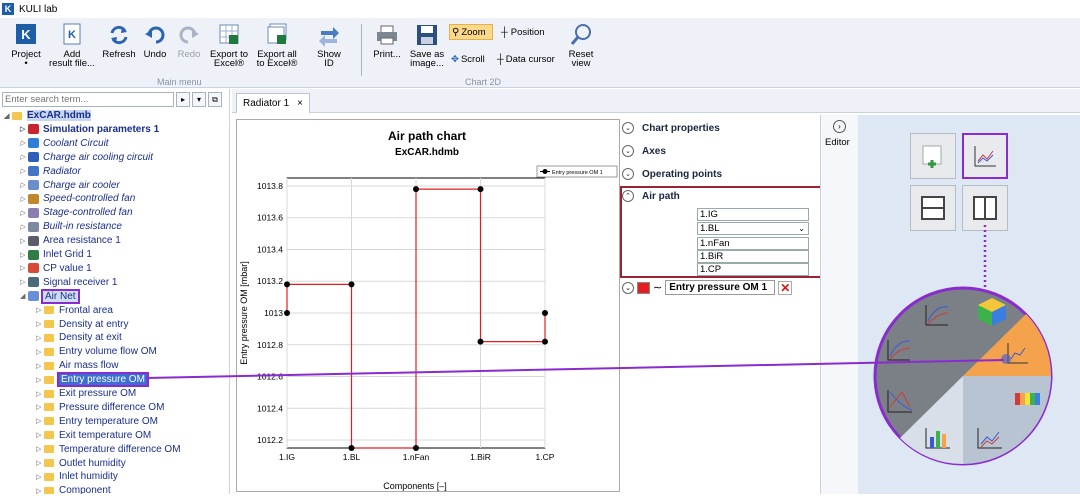  I want to click on tree-item: ▷ Exit temperature OM, so click(93, 435).